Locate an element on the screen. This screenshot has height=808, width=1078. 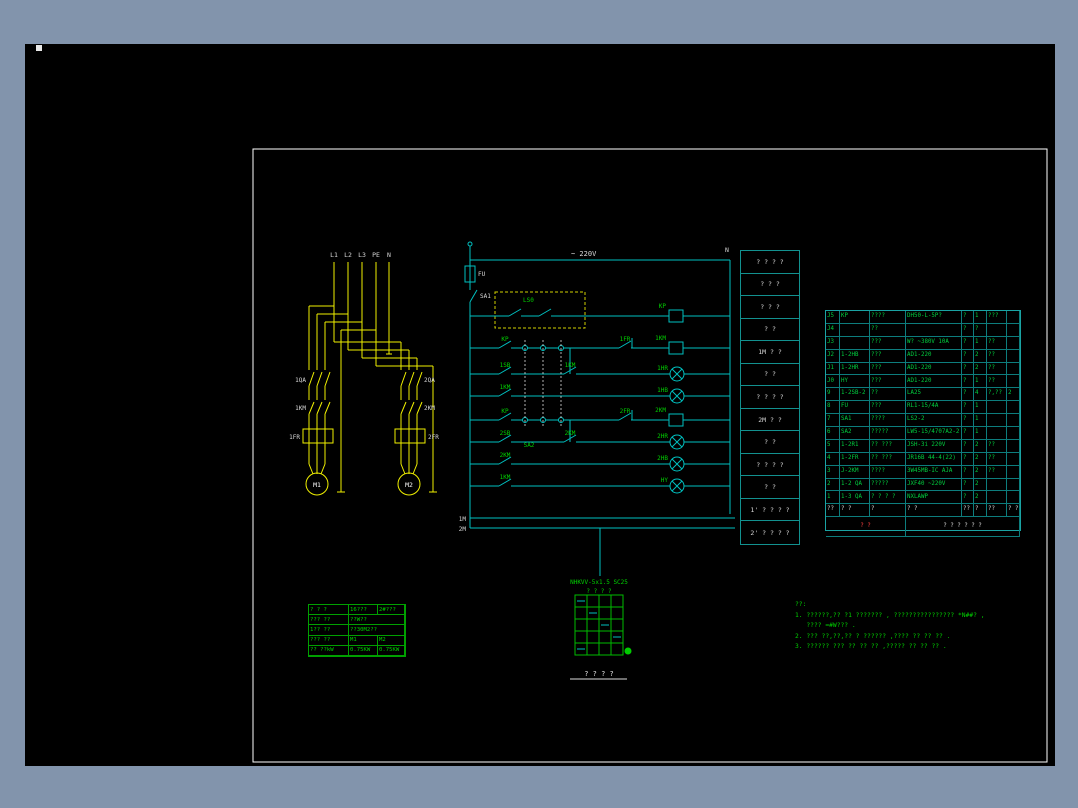
phase-l2-label: L2 is located at coordinates (348, 255).